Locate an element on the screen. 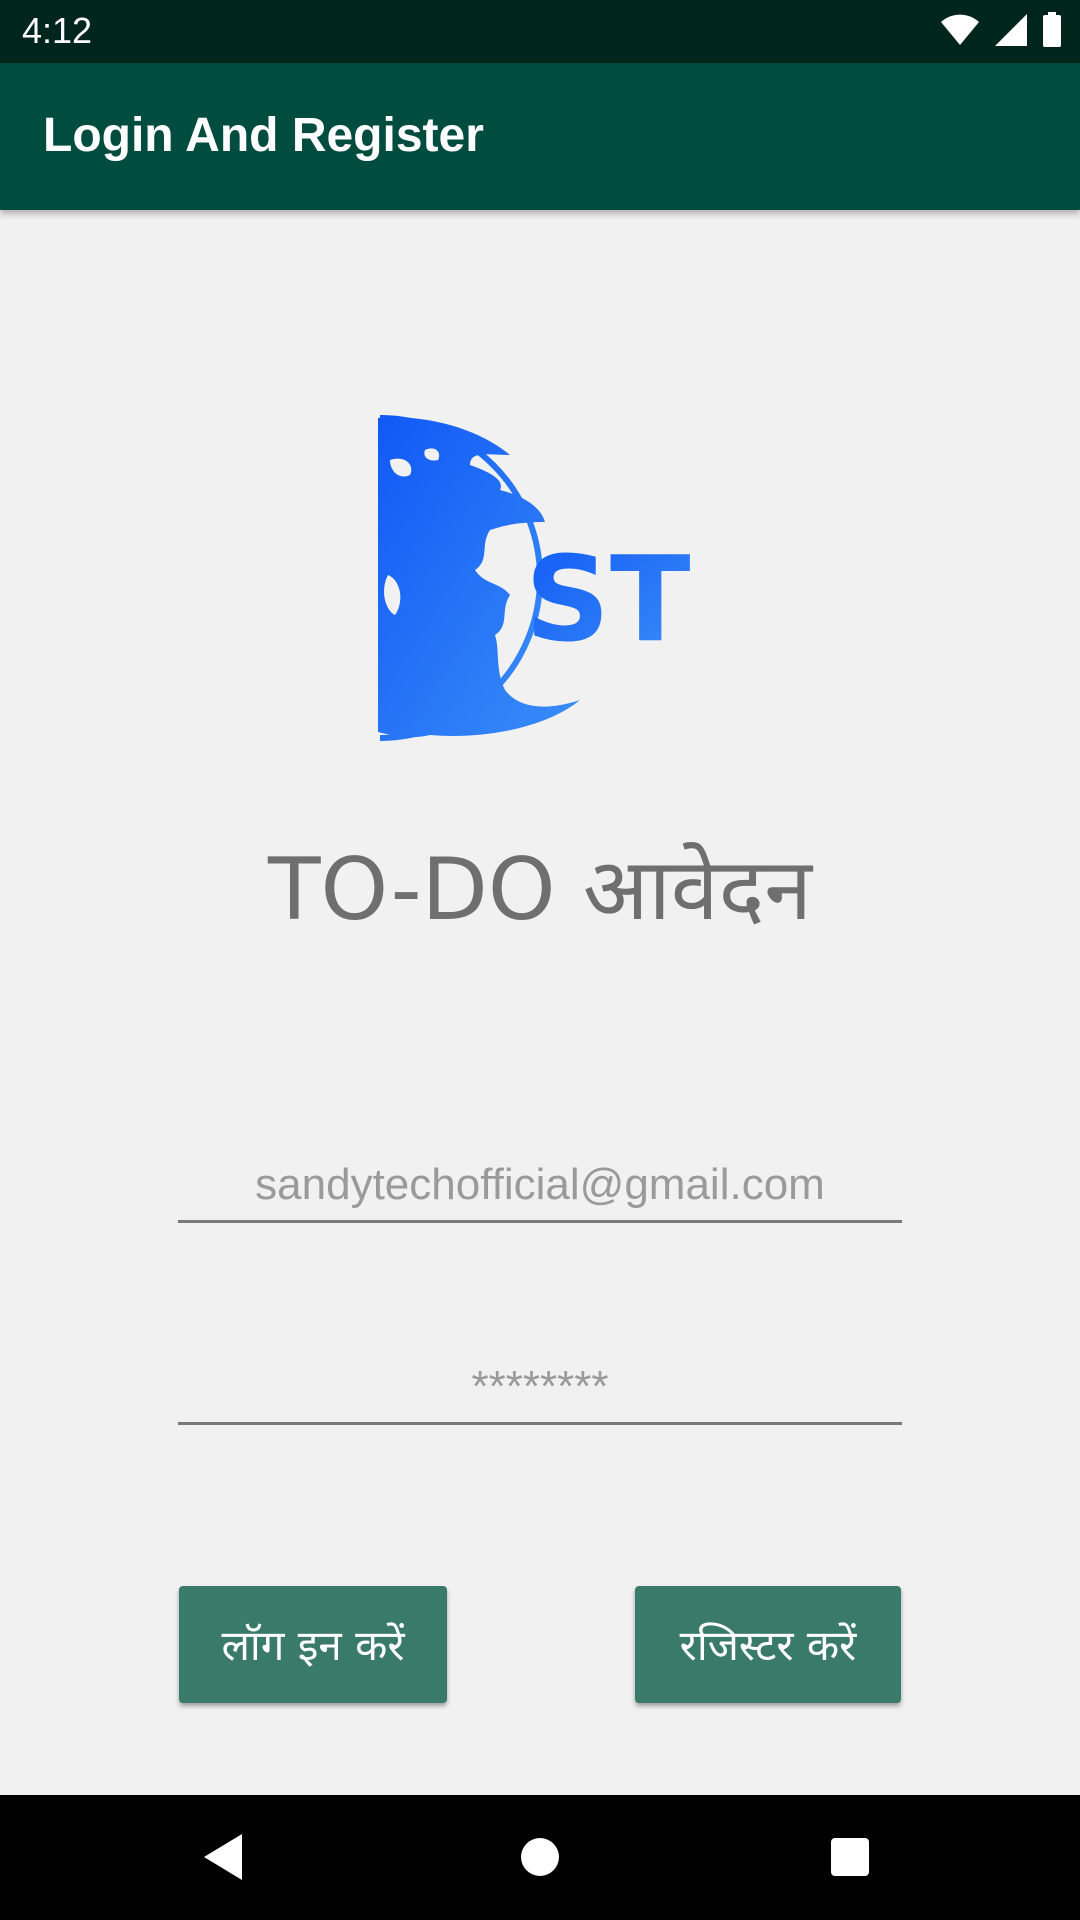 This screenshot has height=1920, width=1080. logo-letters: ST is located at coordinates (607, 599).